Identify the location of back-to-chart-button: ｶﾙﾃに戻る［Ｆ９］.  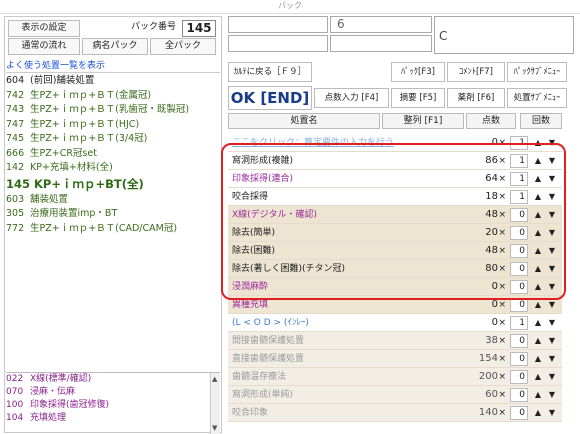
(270, 72).